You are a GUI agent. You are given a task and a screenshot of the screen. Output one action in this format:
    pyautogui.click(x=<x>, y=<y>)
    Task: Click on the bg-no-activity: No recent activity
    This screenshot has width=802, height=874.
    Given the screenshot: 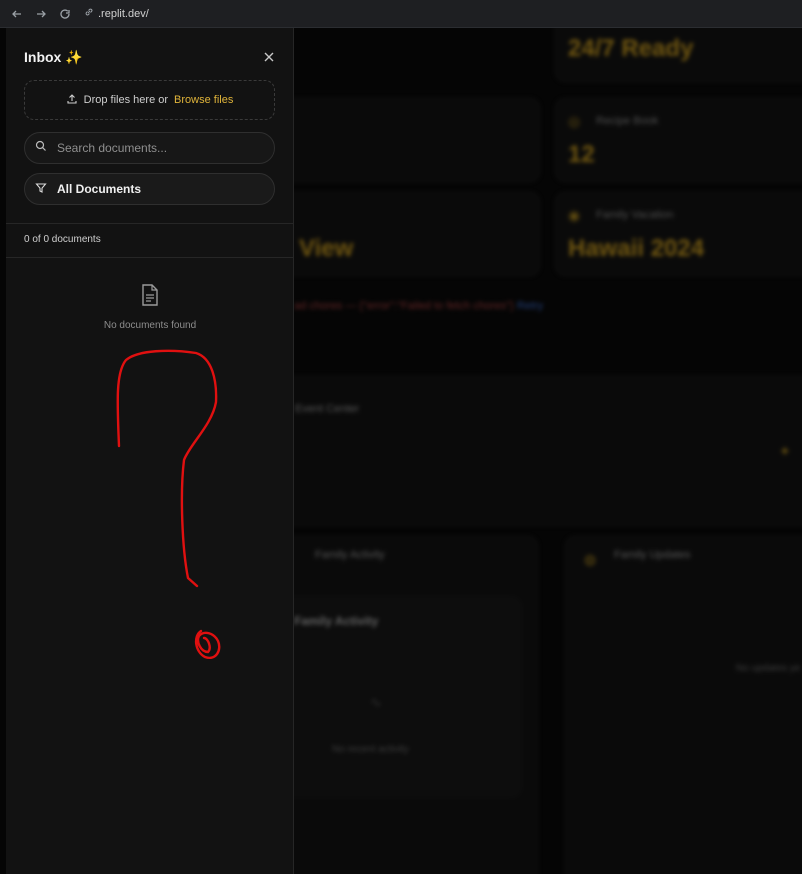 What is the action you would take?
    pyautogui.click(x=370, y=749)
    